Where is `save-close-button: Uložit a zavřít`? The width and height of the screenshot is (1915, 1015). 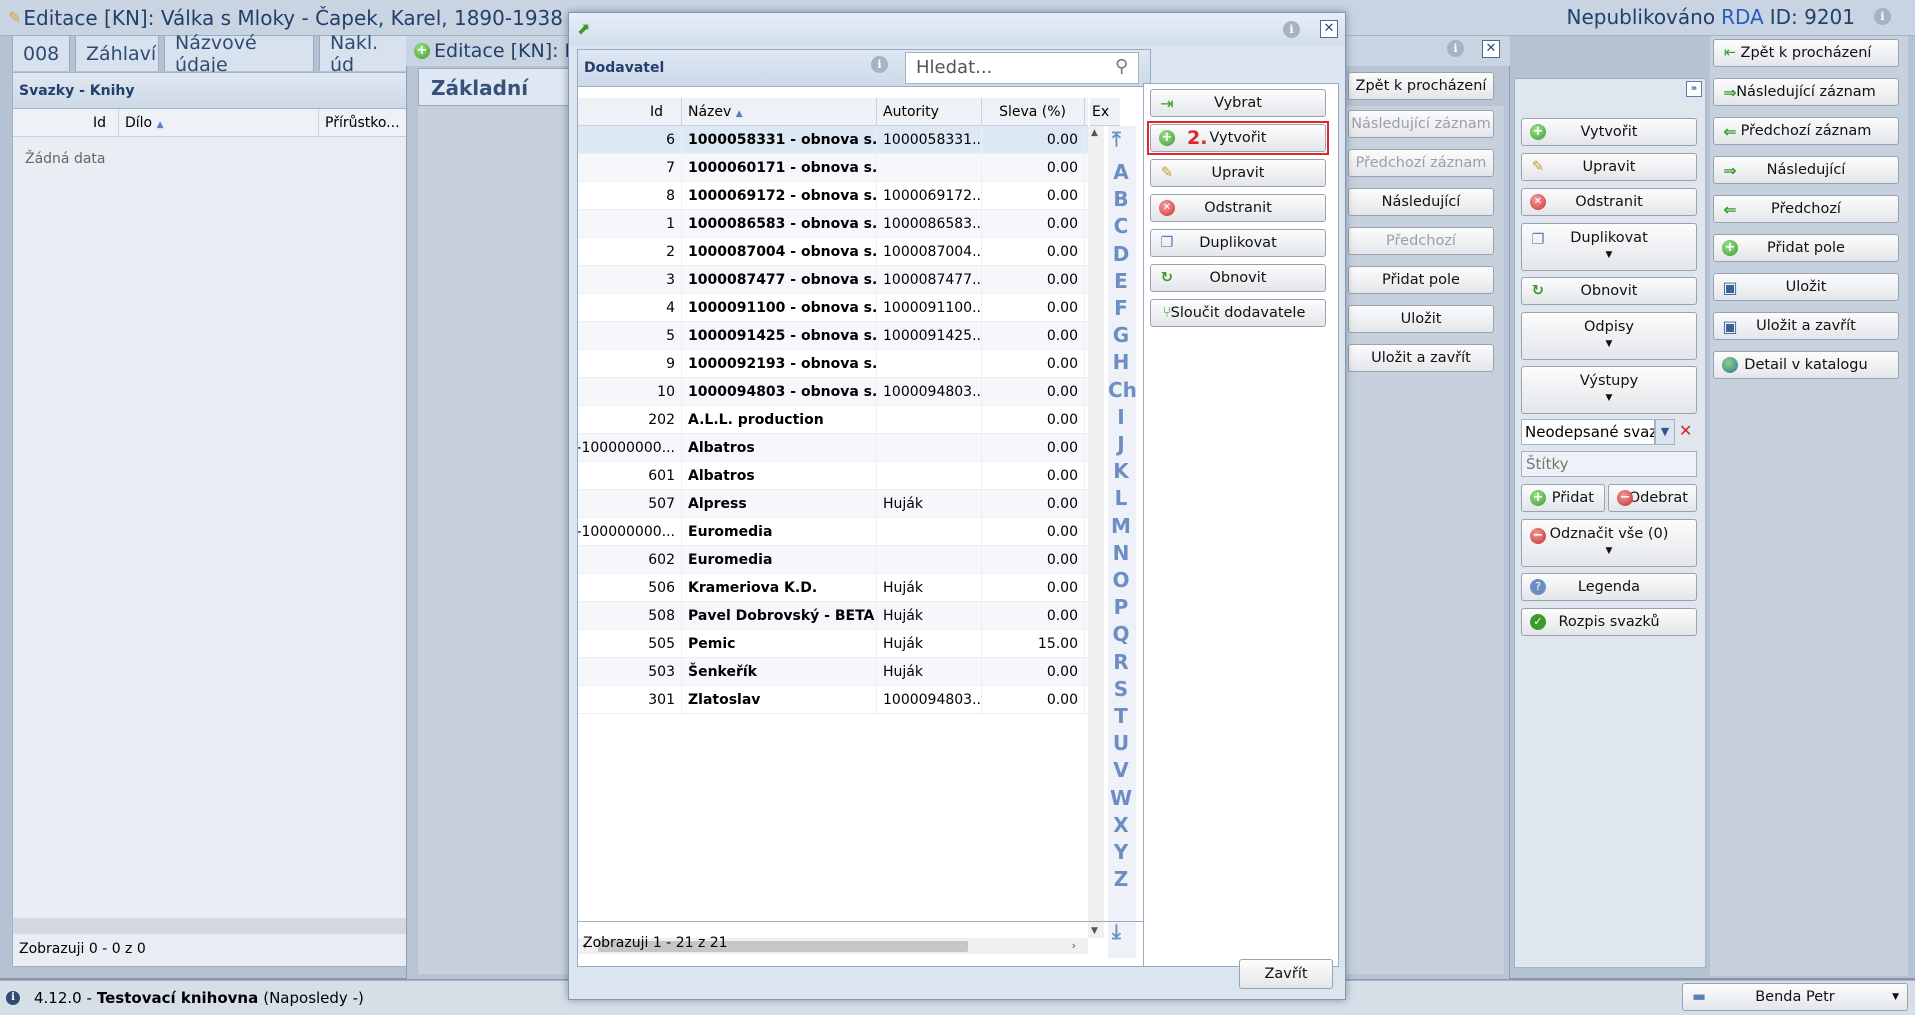
save-close-button: Uložit a zavřít is located at coordinates (1421, 358).